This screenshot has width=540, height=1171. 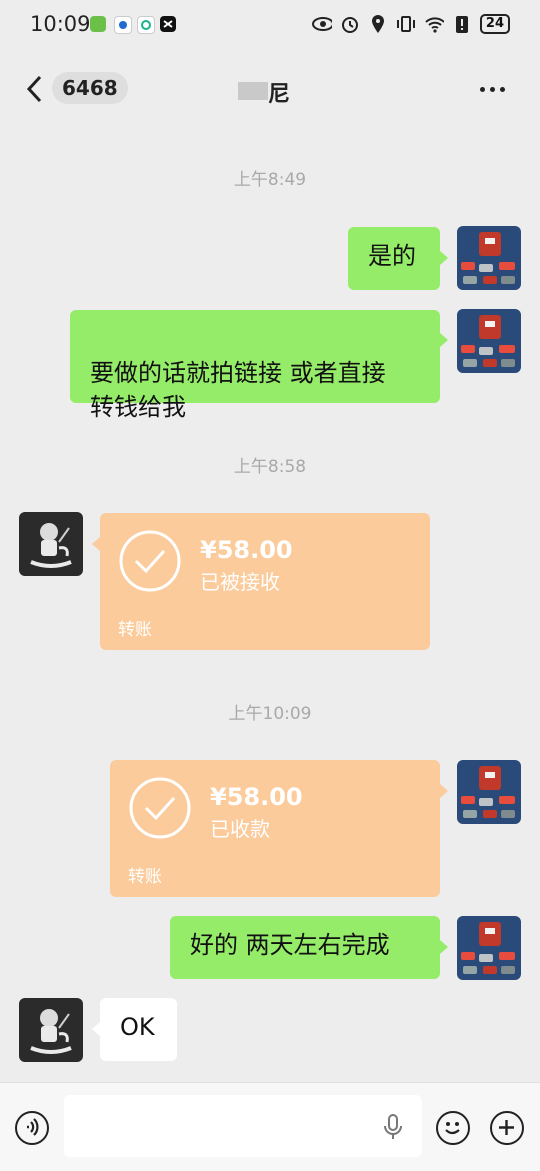 I want to click on voice-toggle-button, so click(x=32, y=1128).